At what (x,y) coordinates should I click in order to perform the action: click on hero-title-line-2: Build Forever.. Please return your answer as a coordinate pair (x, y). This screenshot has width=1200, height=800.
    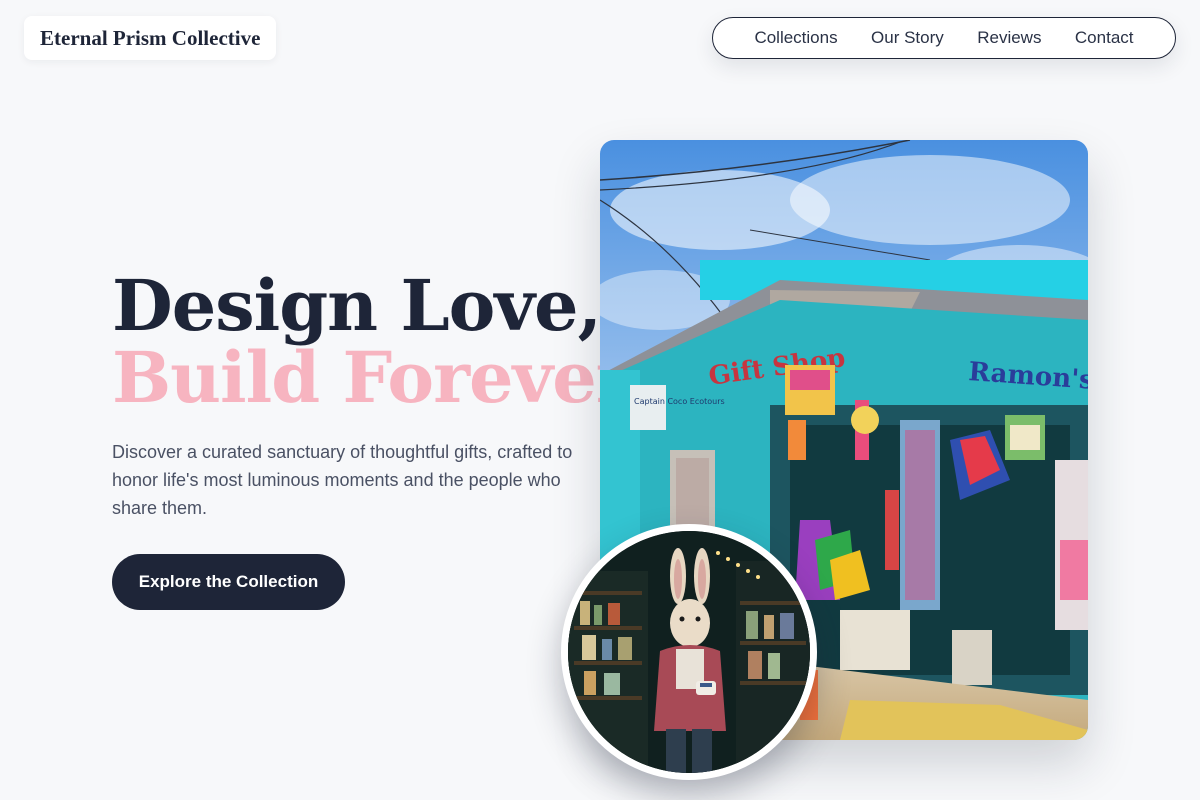
    Looking at the image, I should click on (381, 377).